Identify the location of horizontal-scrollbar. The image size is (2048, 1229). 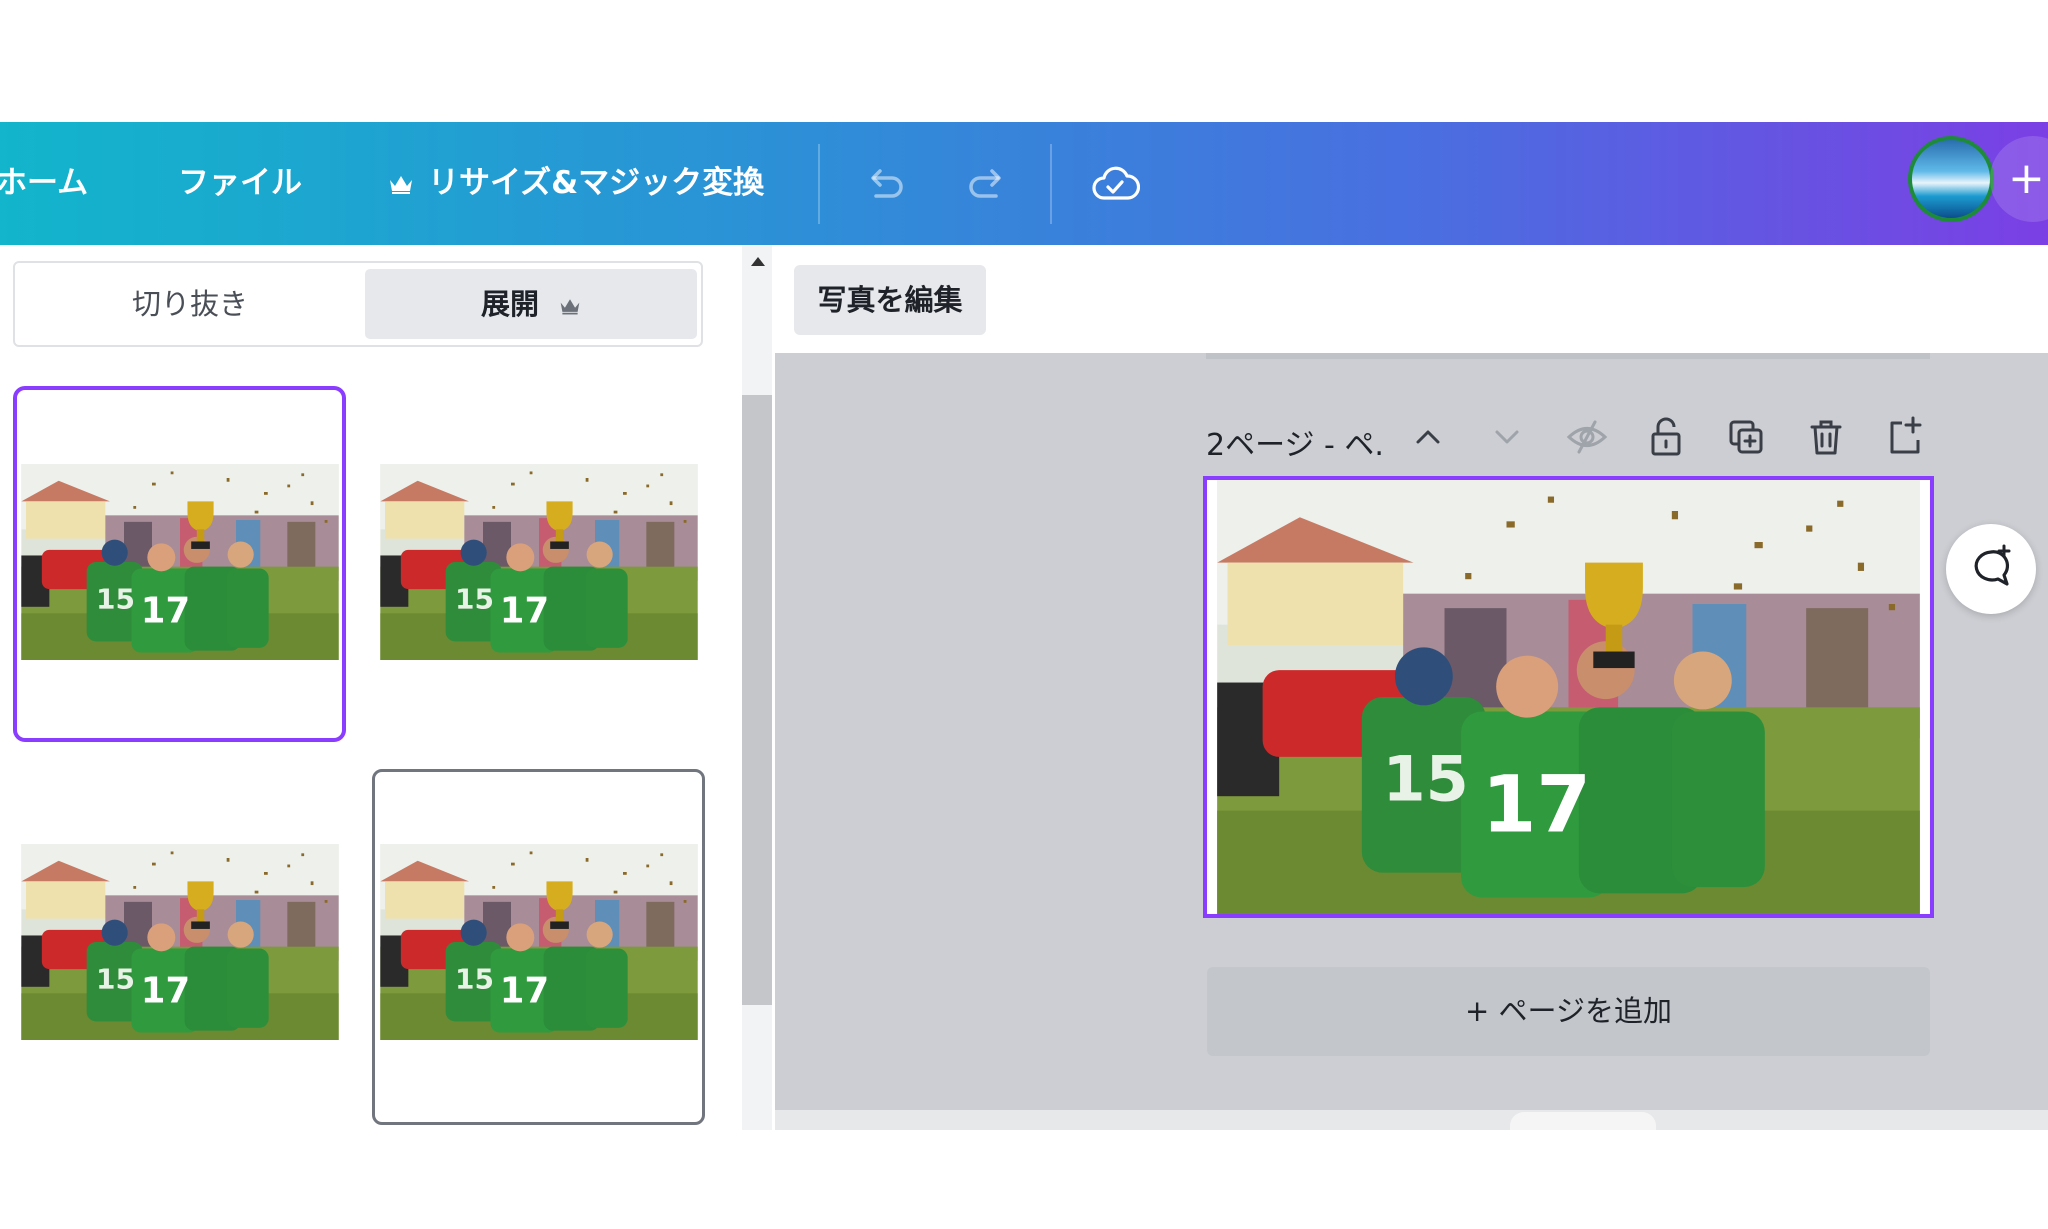
(1411, 1120).